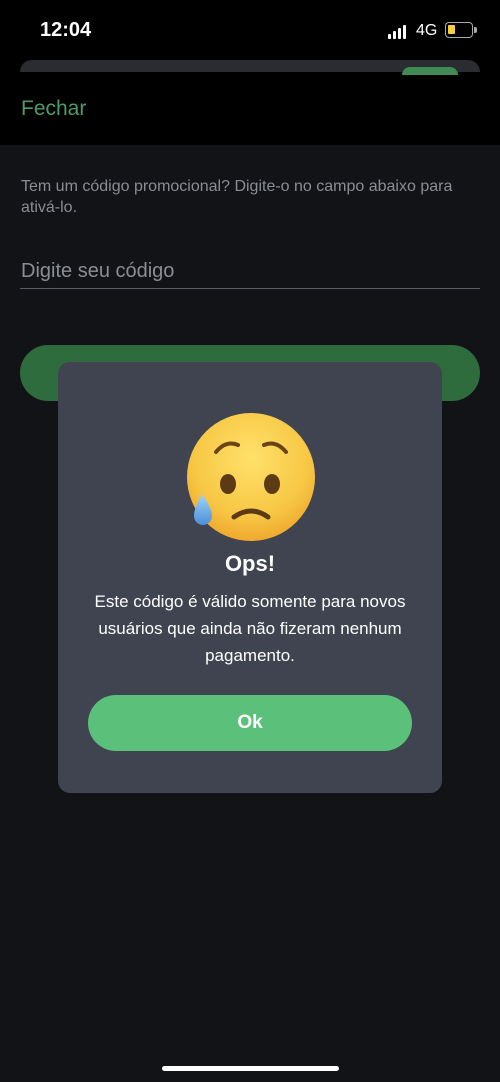 The height and width of the screenshot is (1082, 500). I want to click on ok-button: Ok, so click(250, 723).